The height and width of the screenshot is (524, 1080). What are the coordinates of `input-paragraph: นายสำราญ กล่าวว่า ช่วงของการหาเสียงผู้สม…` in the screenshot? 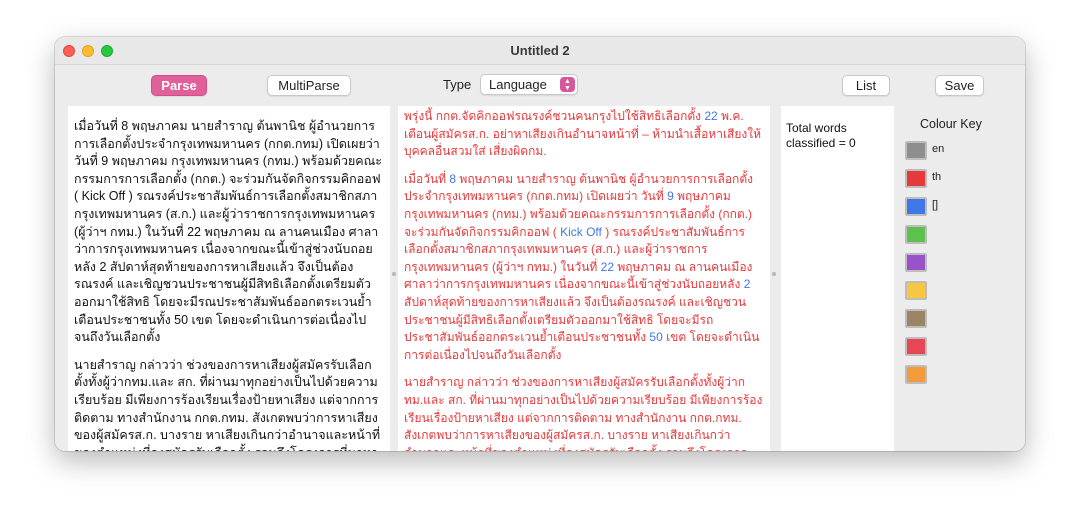 It's located at (227, 404).